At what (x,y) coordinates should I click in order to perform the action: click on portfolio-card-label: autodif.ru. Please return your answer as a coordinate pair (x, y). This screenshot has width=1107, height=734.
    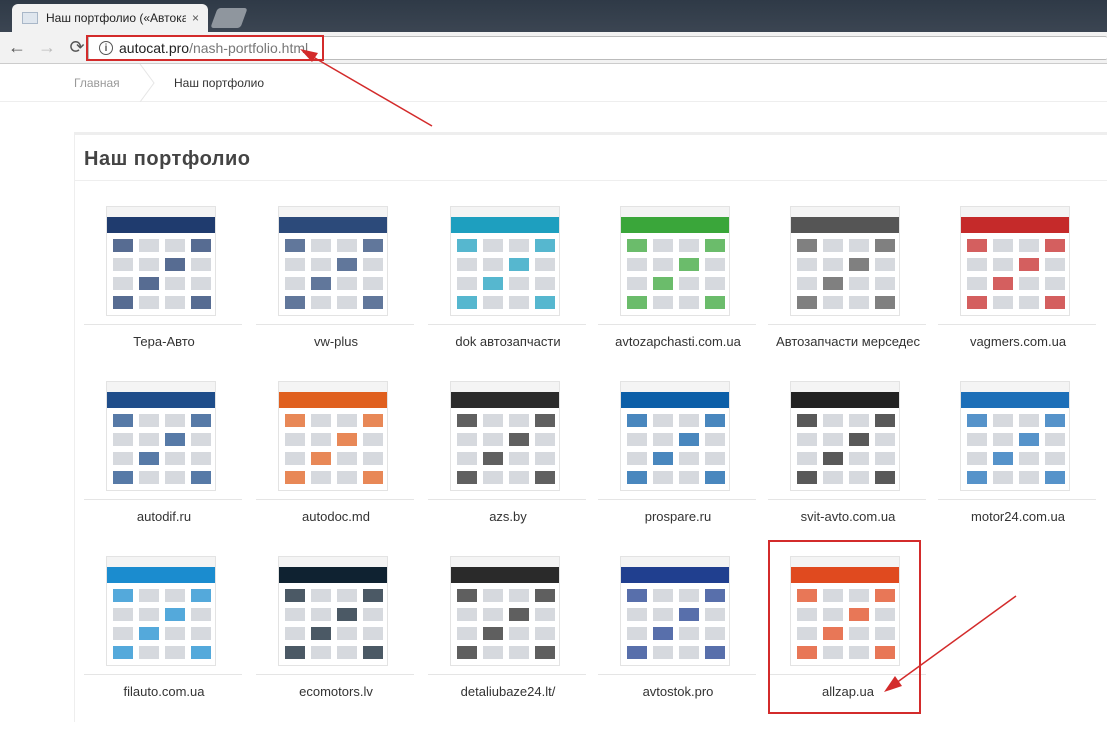
    Looking at the image, I should click on (164, 516).